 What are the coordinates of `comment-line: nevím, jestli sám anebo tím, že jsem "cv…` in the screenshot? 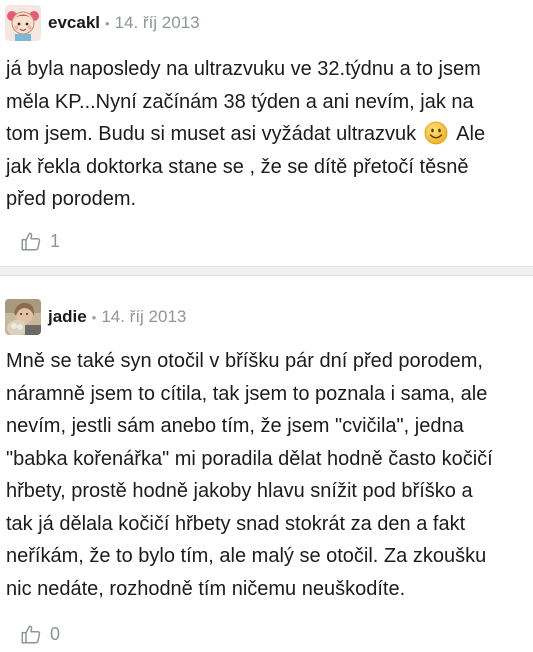 It's located at (235, 426).